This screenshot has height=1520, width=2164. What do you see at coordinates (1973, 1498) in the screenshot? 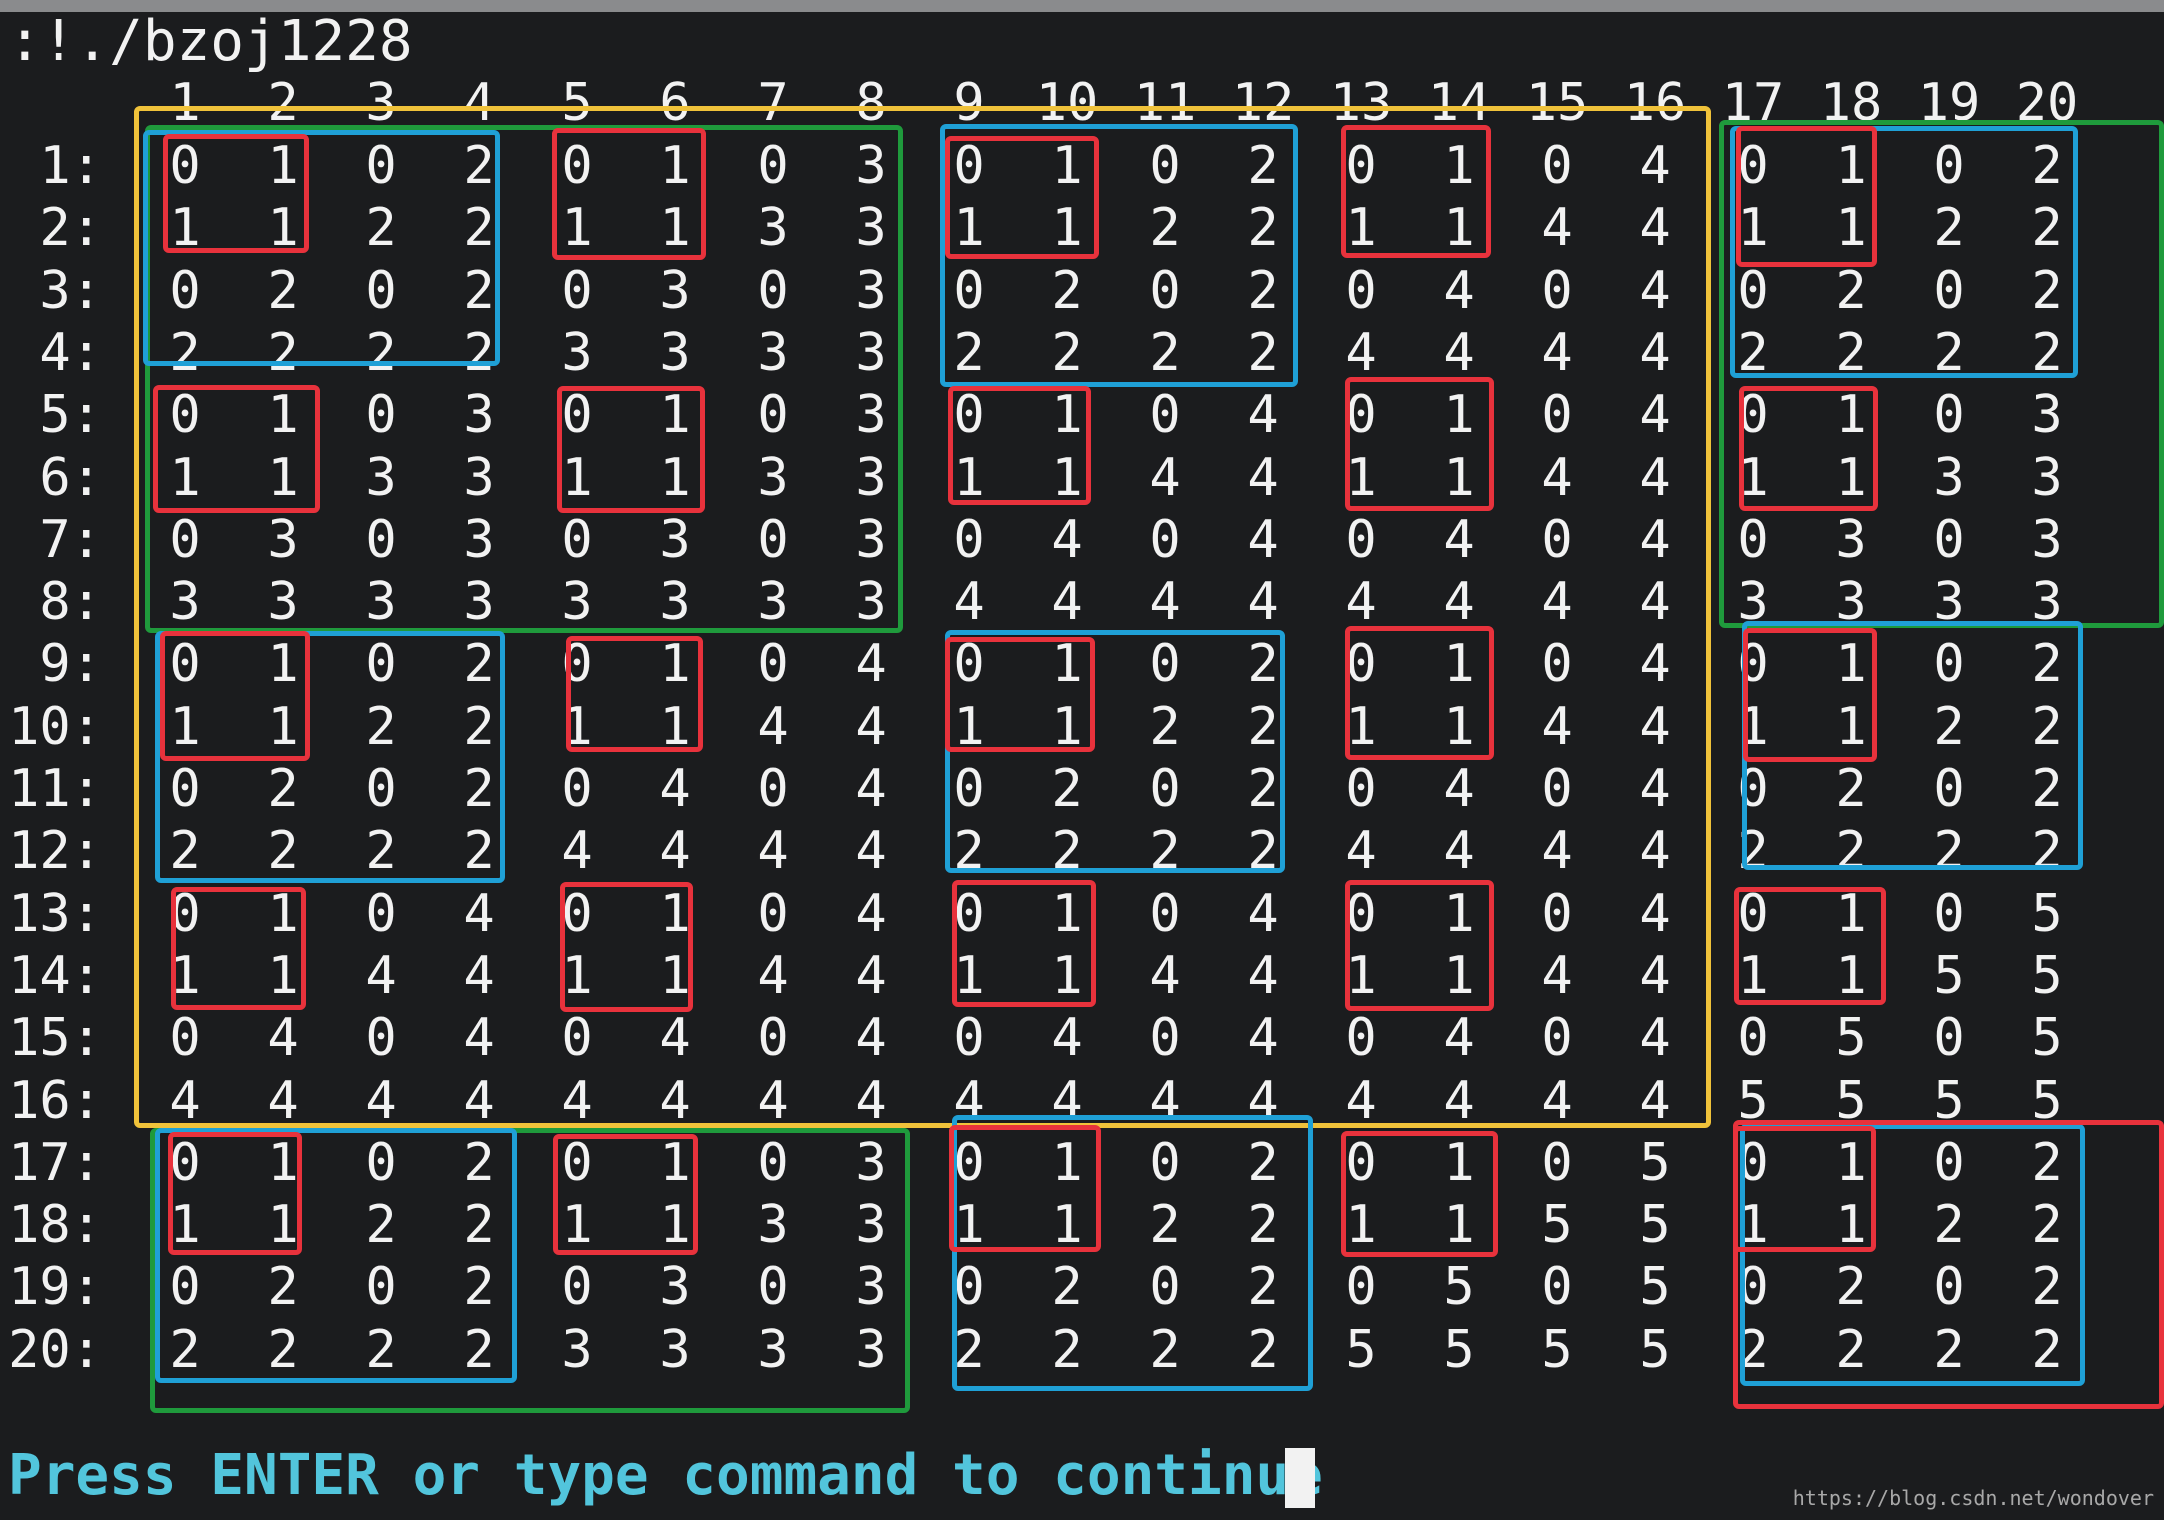
I see `watermark-url: https://blog.csdn.net/wondover` at bounding box center [1973, 1498].